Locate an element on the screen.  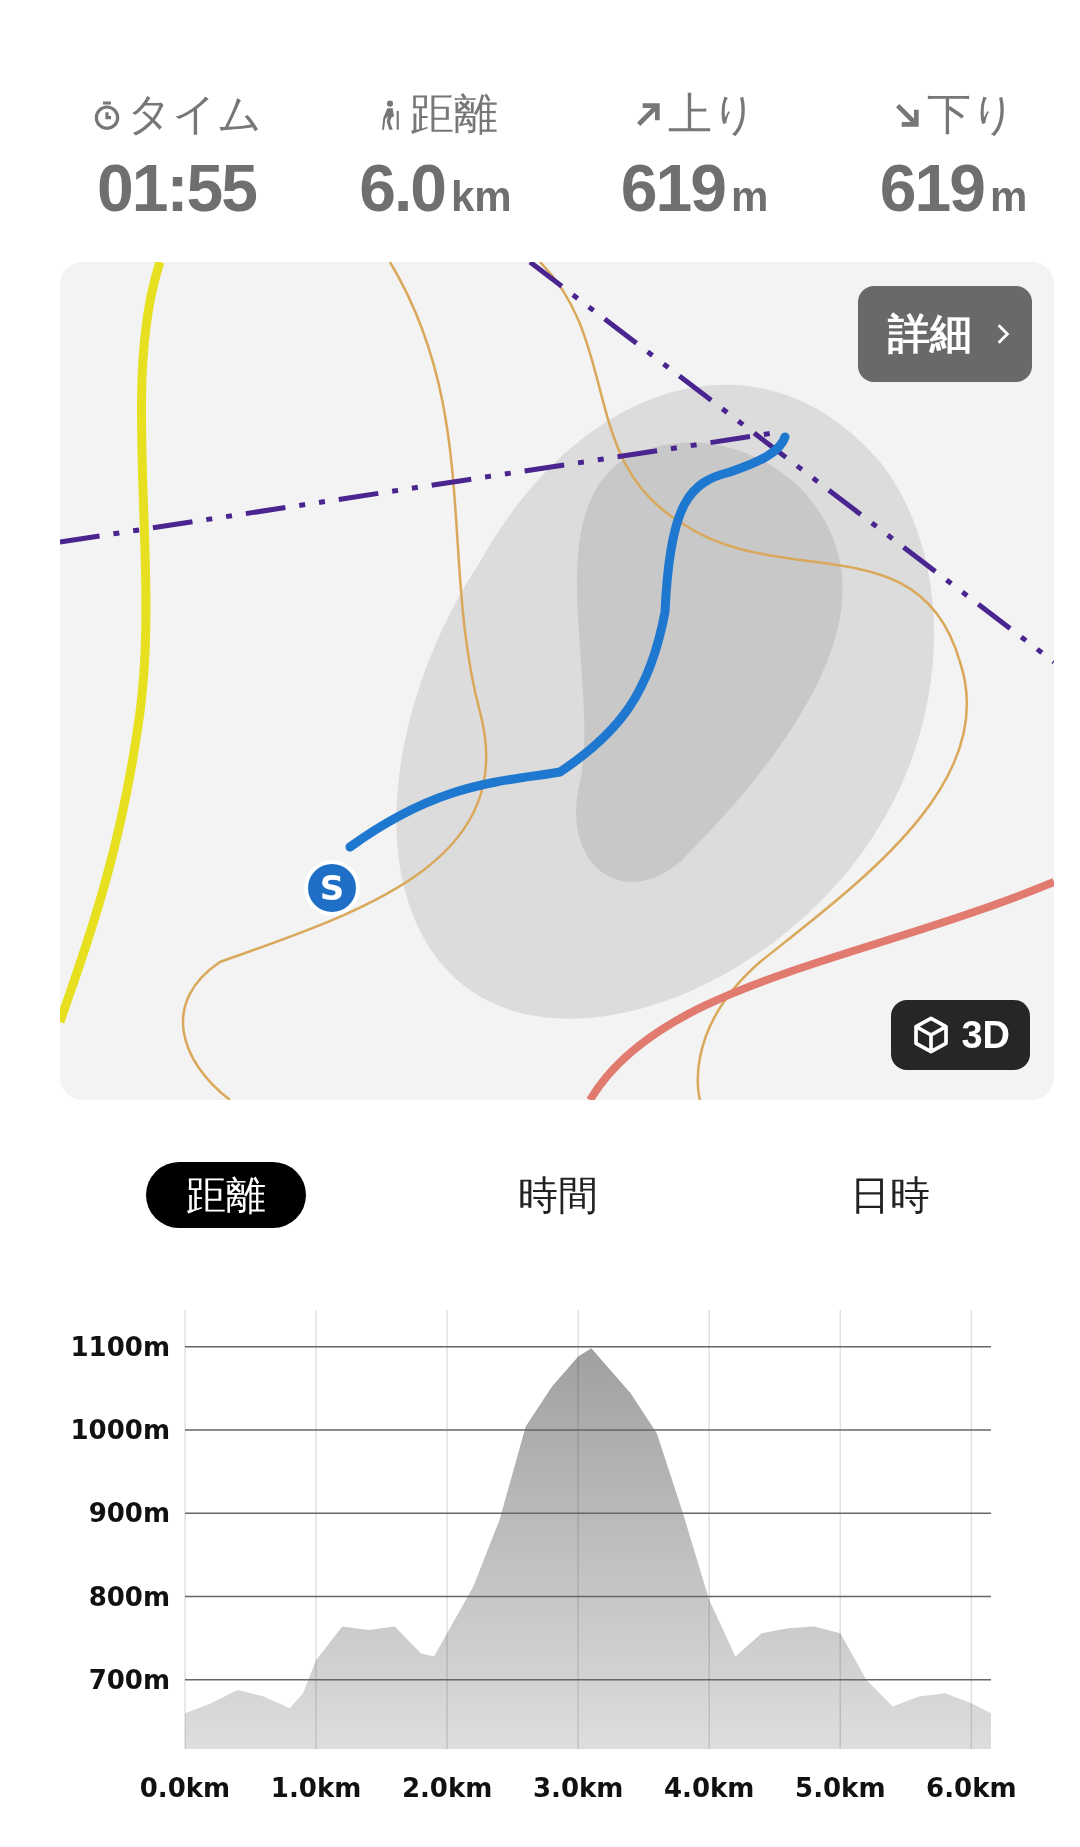
x-axis-label: 0.0km is located at coordinates (185, 1788).